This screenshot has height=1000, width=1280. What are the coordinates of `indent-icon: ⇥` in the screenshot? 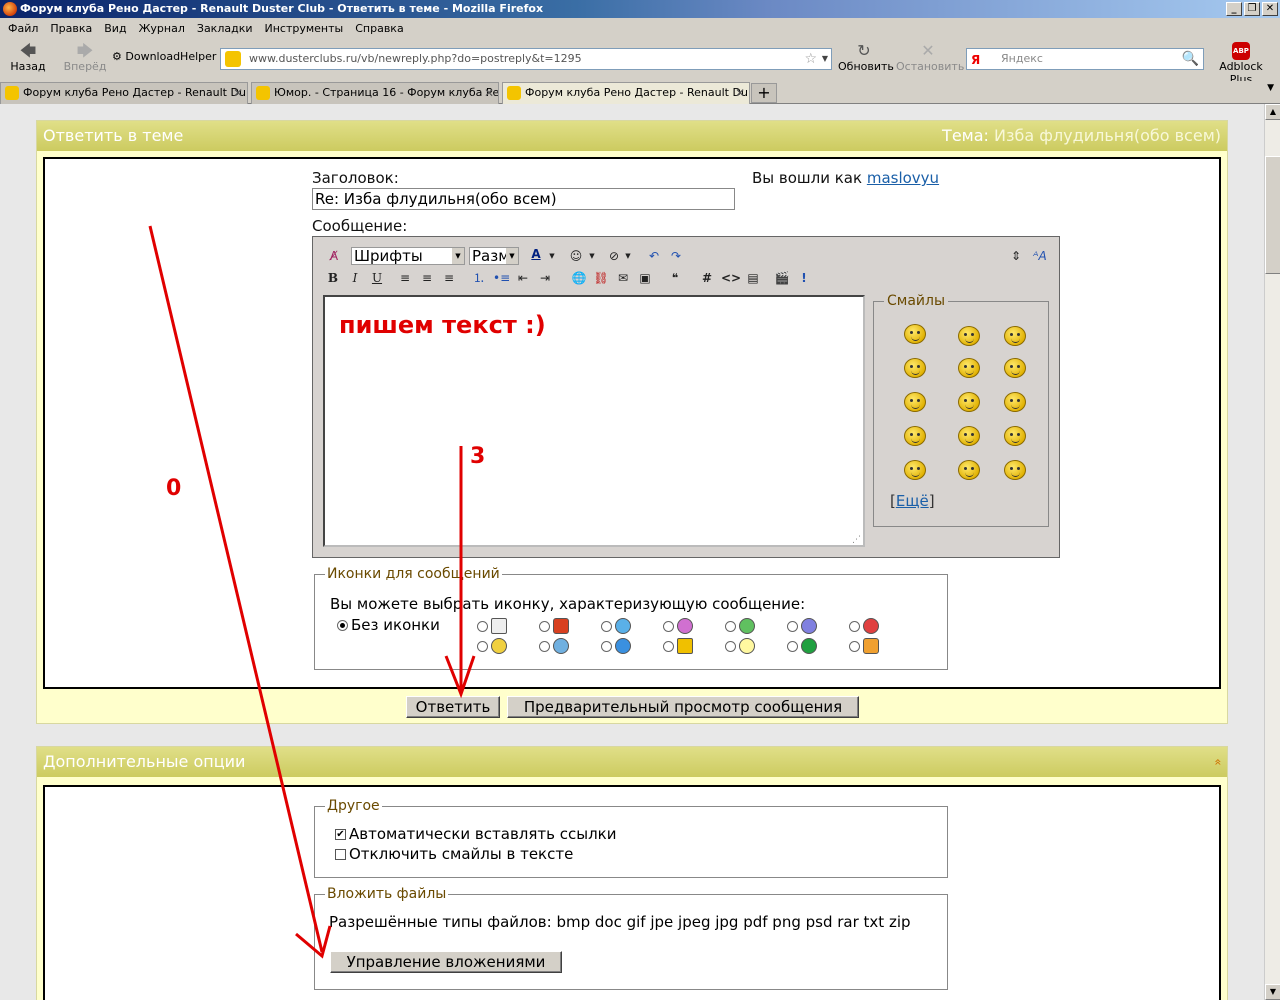 It's located at (545, 278).